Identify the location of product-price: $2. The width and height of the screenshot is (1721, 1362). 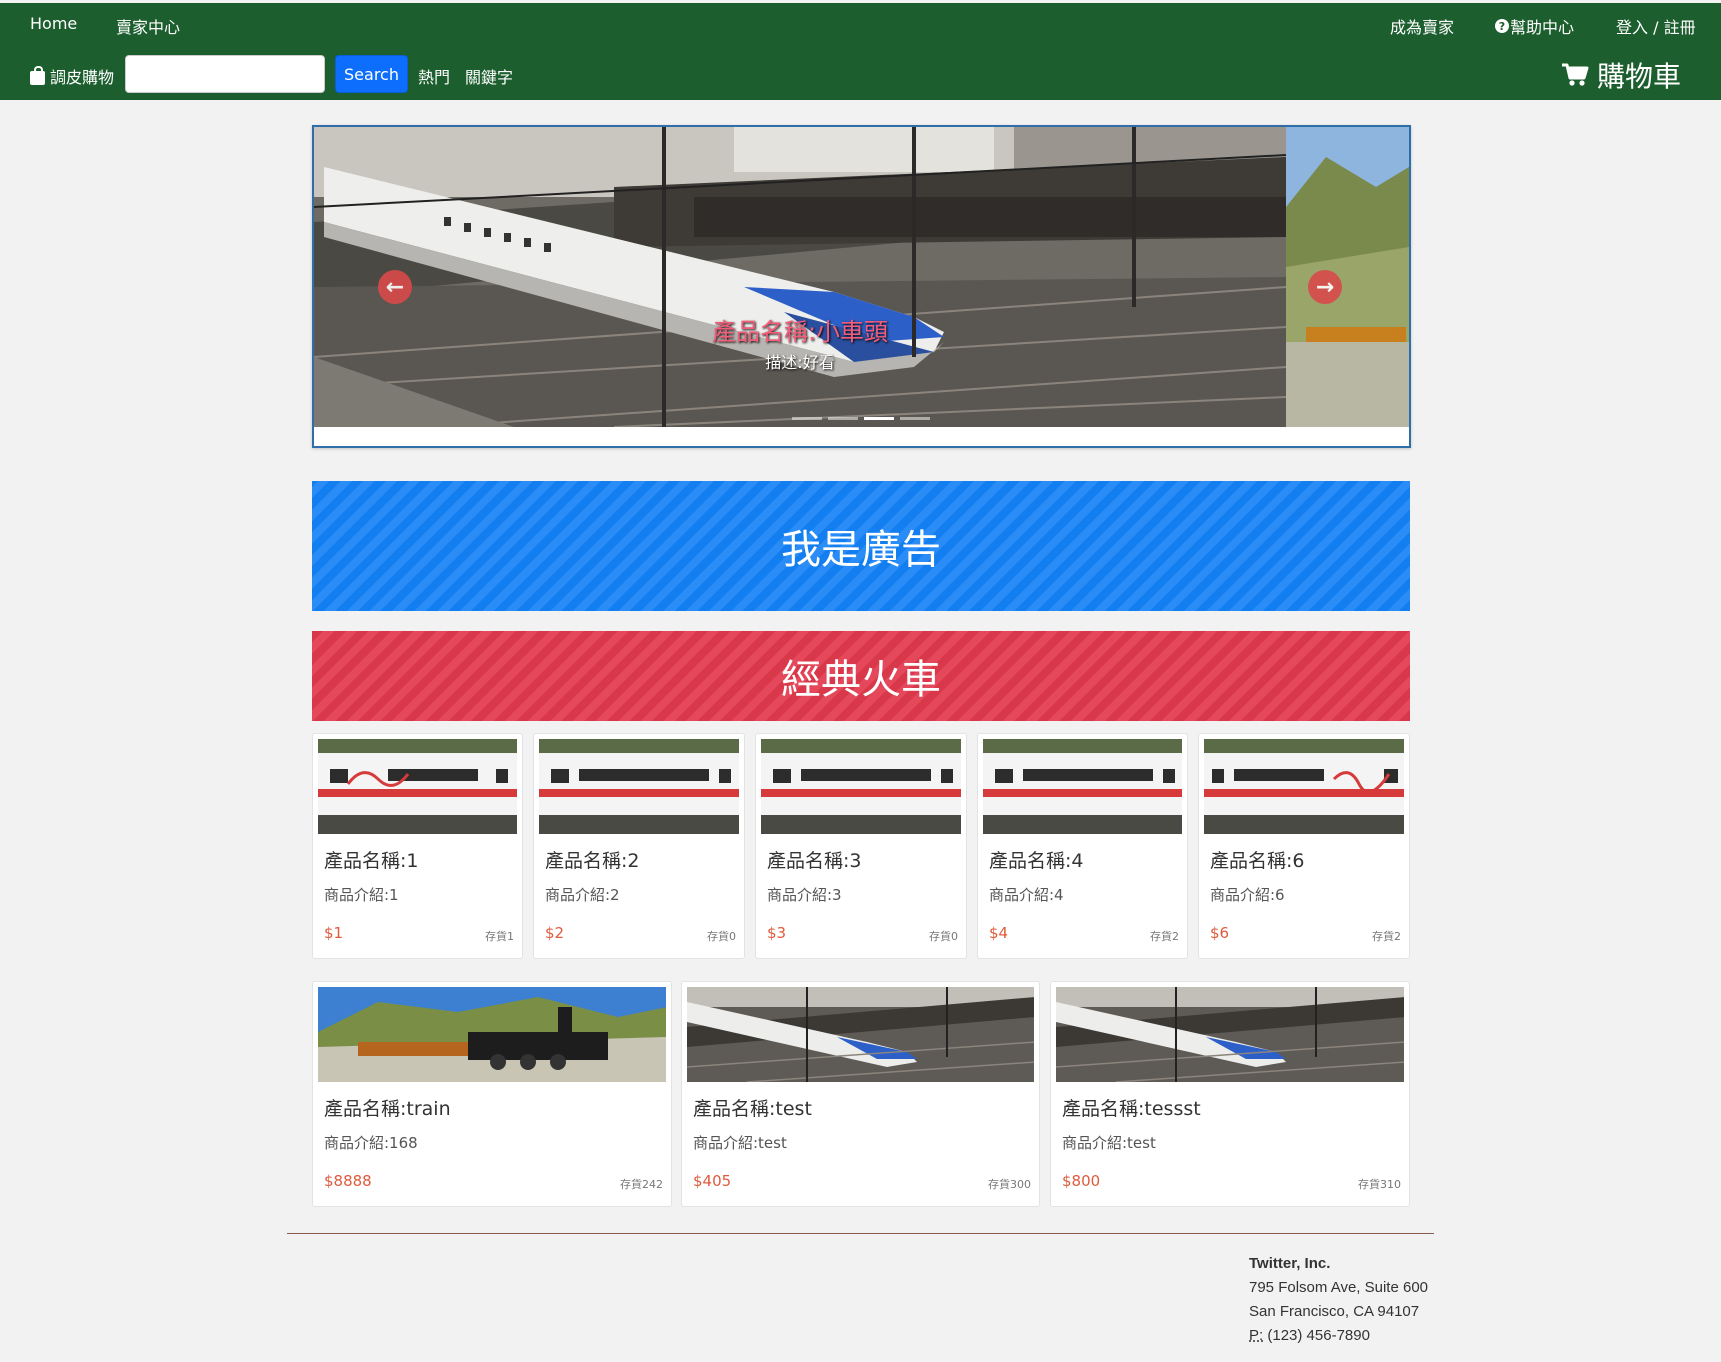
(555, 933).